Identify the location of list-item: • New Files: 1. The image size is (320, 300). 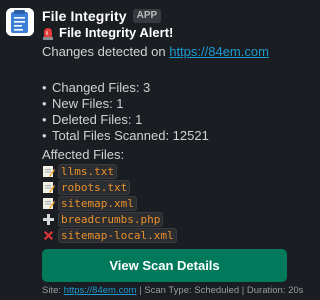
(83, 103).